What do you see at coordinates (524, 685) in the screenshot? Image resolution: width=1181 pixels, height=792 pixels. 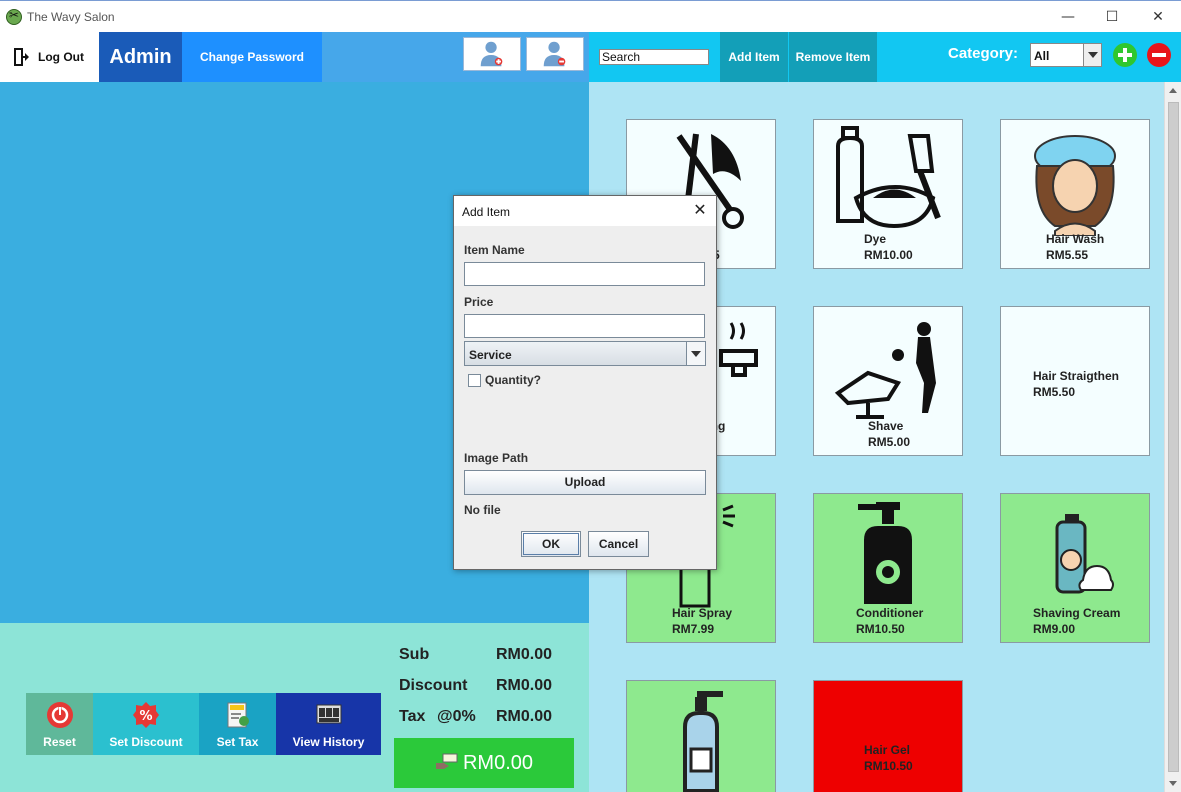 I see `discount-value: RM0.00` at bounding box center [524, 685].